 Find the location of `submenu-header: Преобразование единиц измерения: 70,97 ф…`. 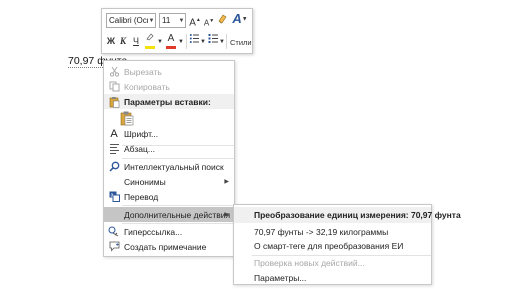

submenu-header: Преобразование единиц измерения: 70,97 ф… is located at coordinates (347, 215).